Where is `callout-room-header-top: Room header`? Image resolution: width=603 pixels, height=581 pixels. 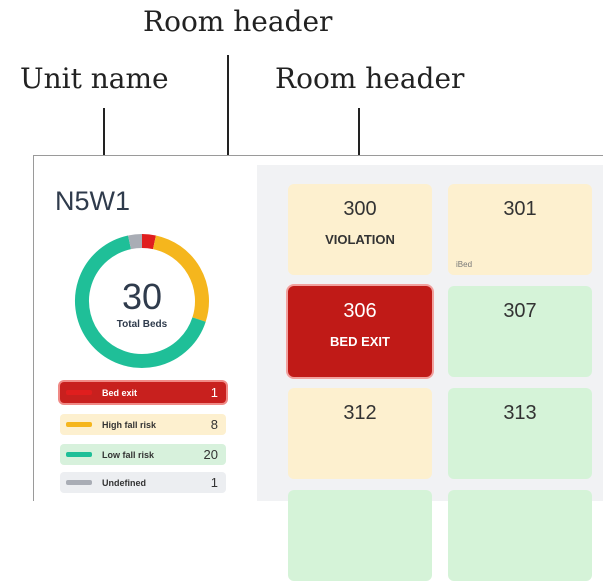 callout-room-header-top: Room header is located at coordinates (238, 21).